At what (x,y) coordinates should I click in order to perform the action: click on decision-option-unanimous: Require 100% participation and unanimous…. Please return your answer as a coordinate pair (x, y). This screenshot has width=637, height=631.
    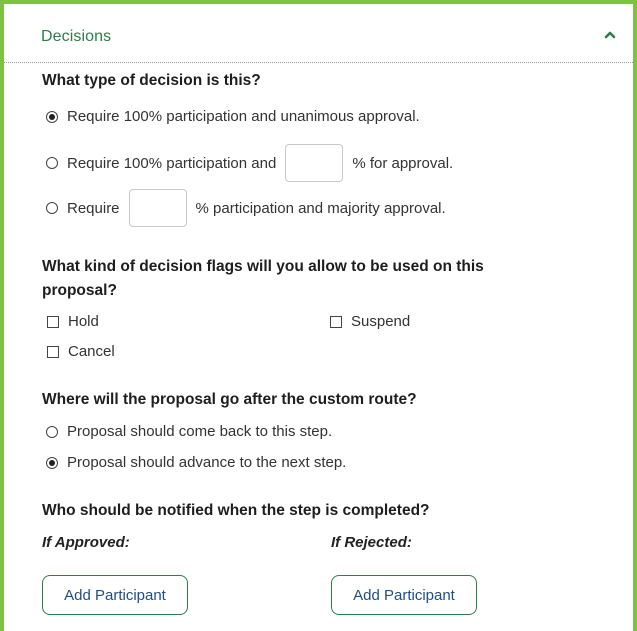
    Looking at the image, I should click on (233, 116).